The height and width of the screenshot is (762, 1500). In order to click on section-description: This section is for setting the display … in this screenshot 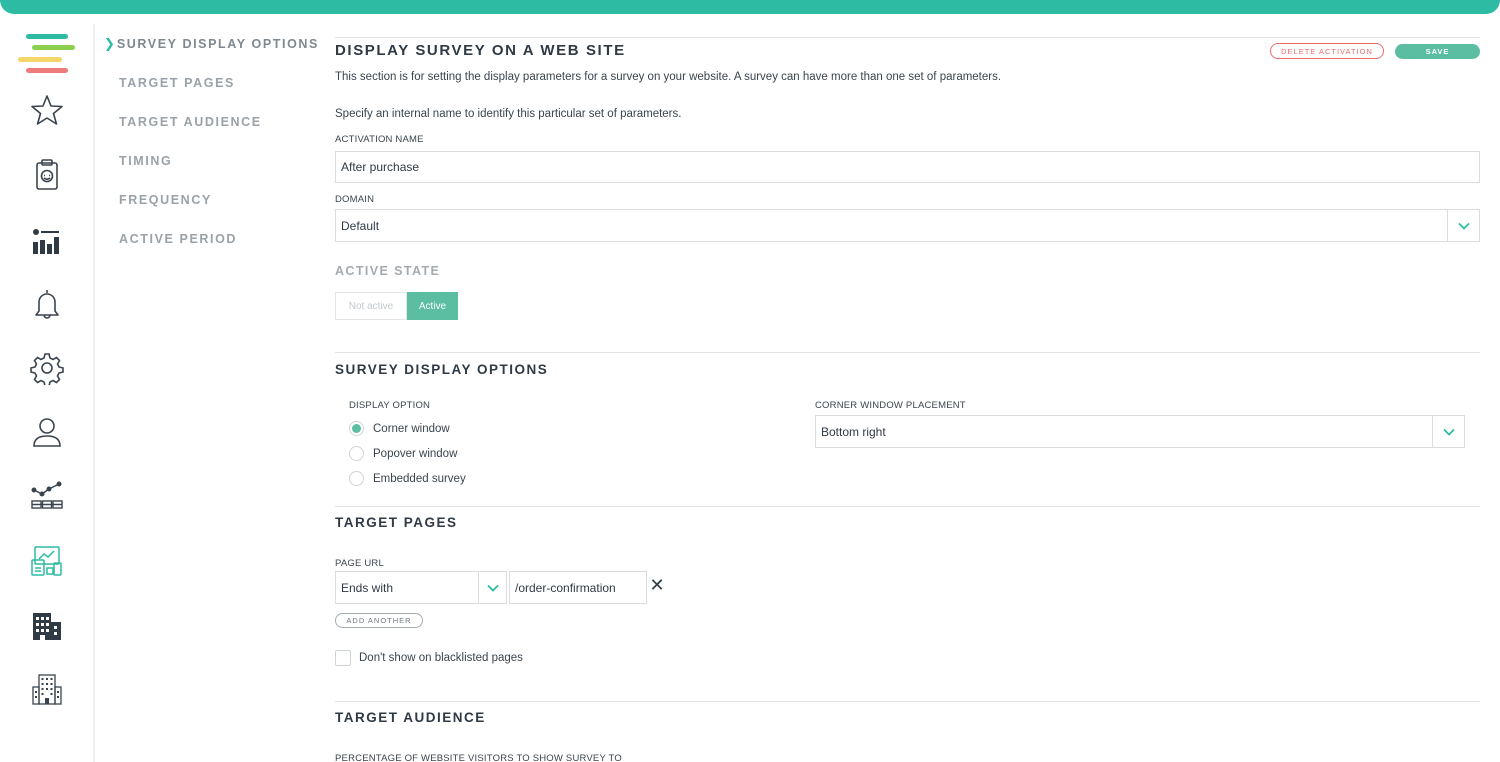, I will do `click(668, 77)`.